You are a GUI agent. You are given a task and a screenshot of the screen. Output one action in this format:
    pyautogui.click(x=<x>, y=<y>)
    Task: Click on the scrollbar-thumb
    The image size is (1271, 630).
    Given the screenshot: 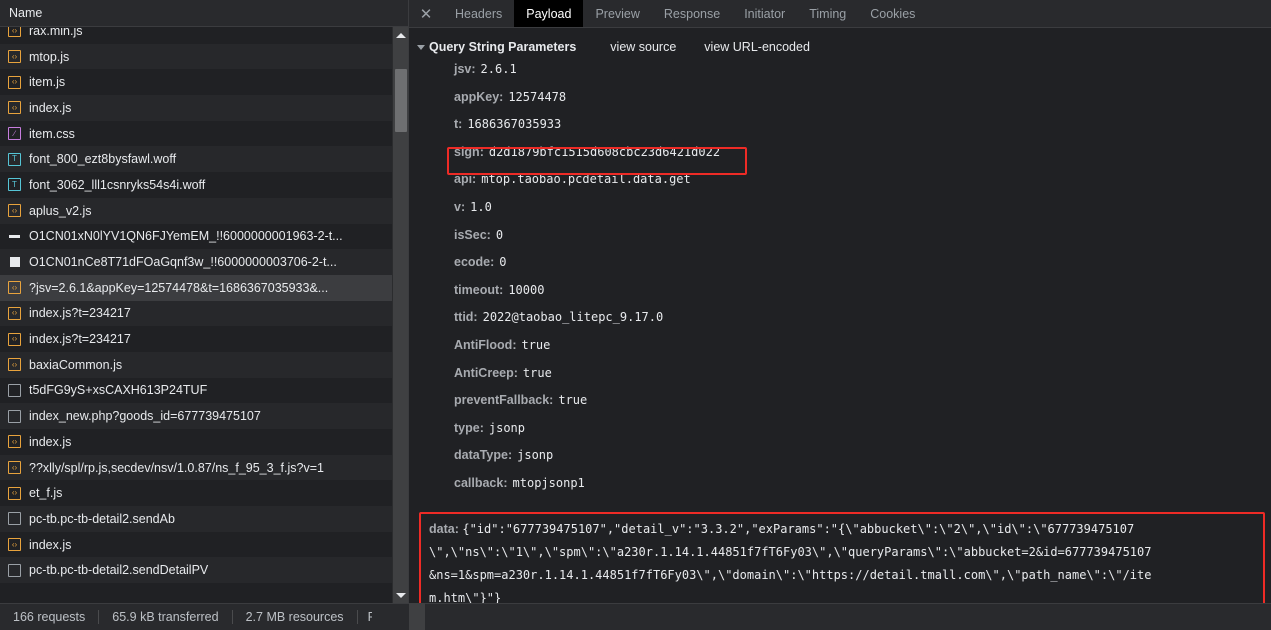 What is the action you would take?
    pyautogui.click(x=401, y=100)
    